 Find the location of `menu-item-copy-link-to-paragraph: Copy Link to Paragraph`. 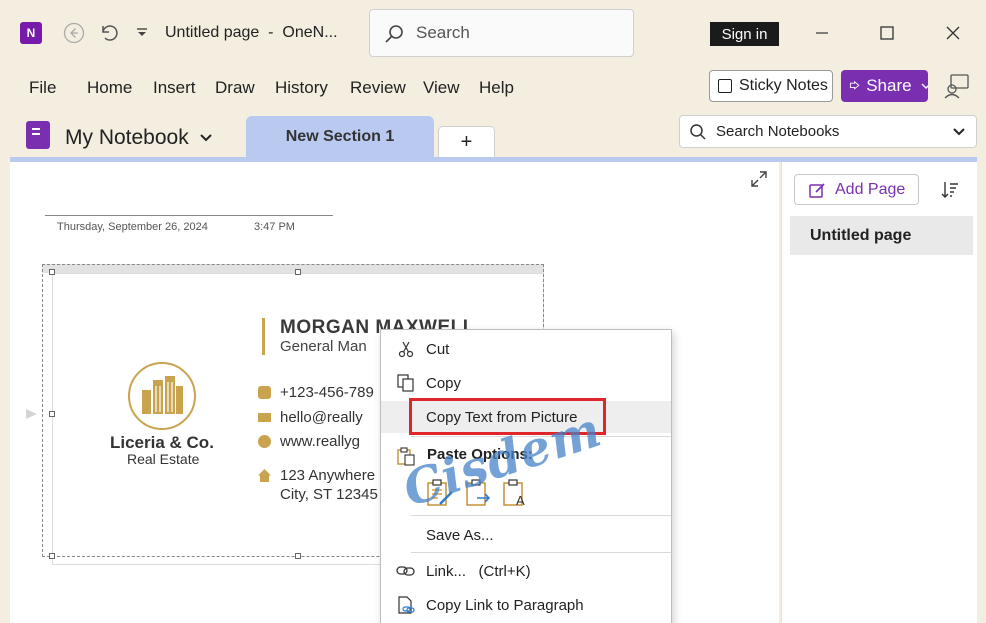

menu-item-copy-link-to-paragraph: Copy Link to Paragraph is located at coordinates (526, 605).